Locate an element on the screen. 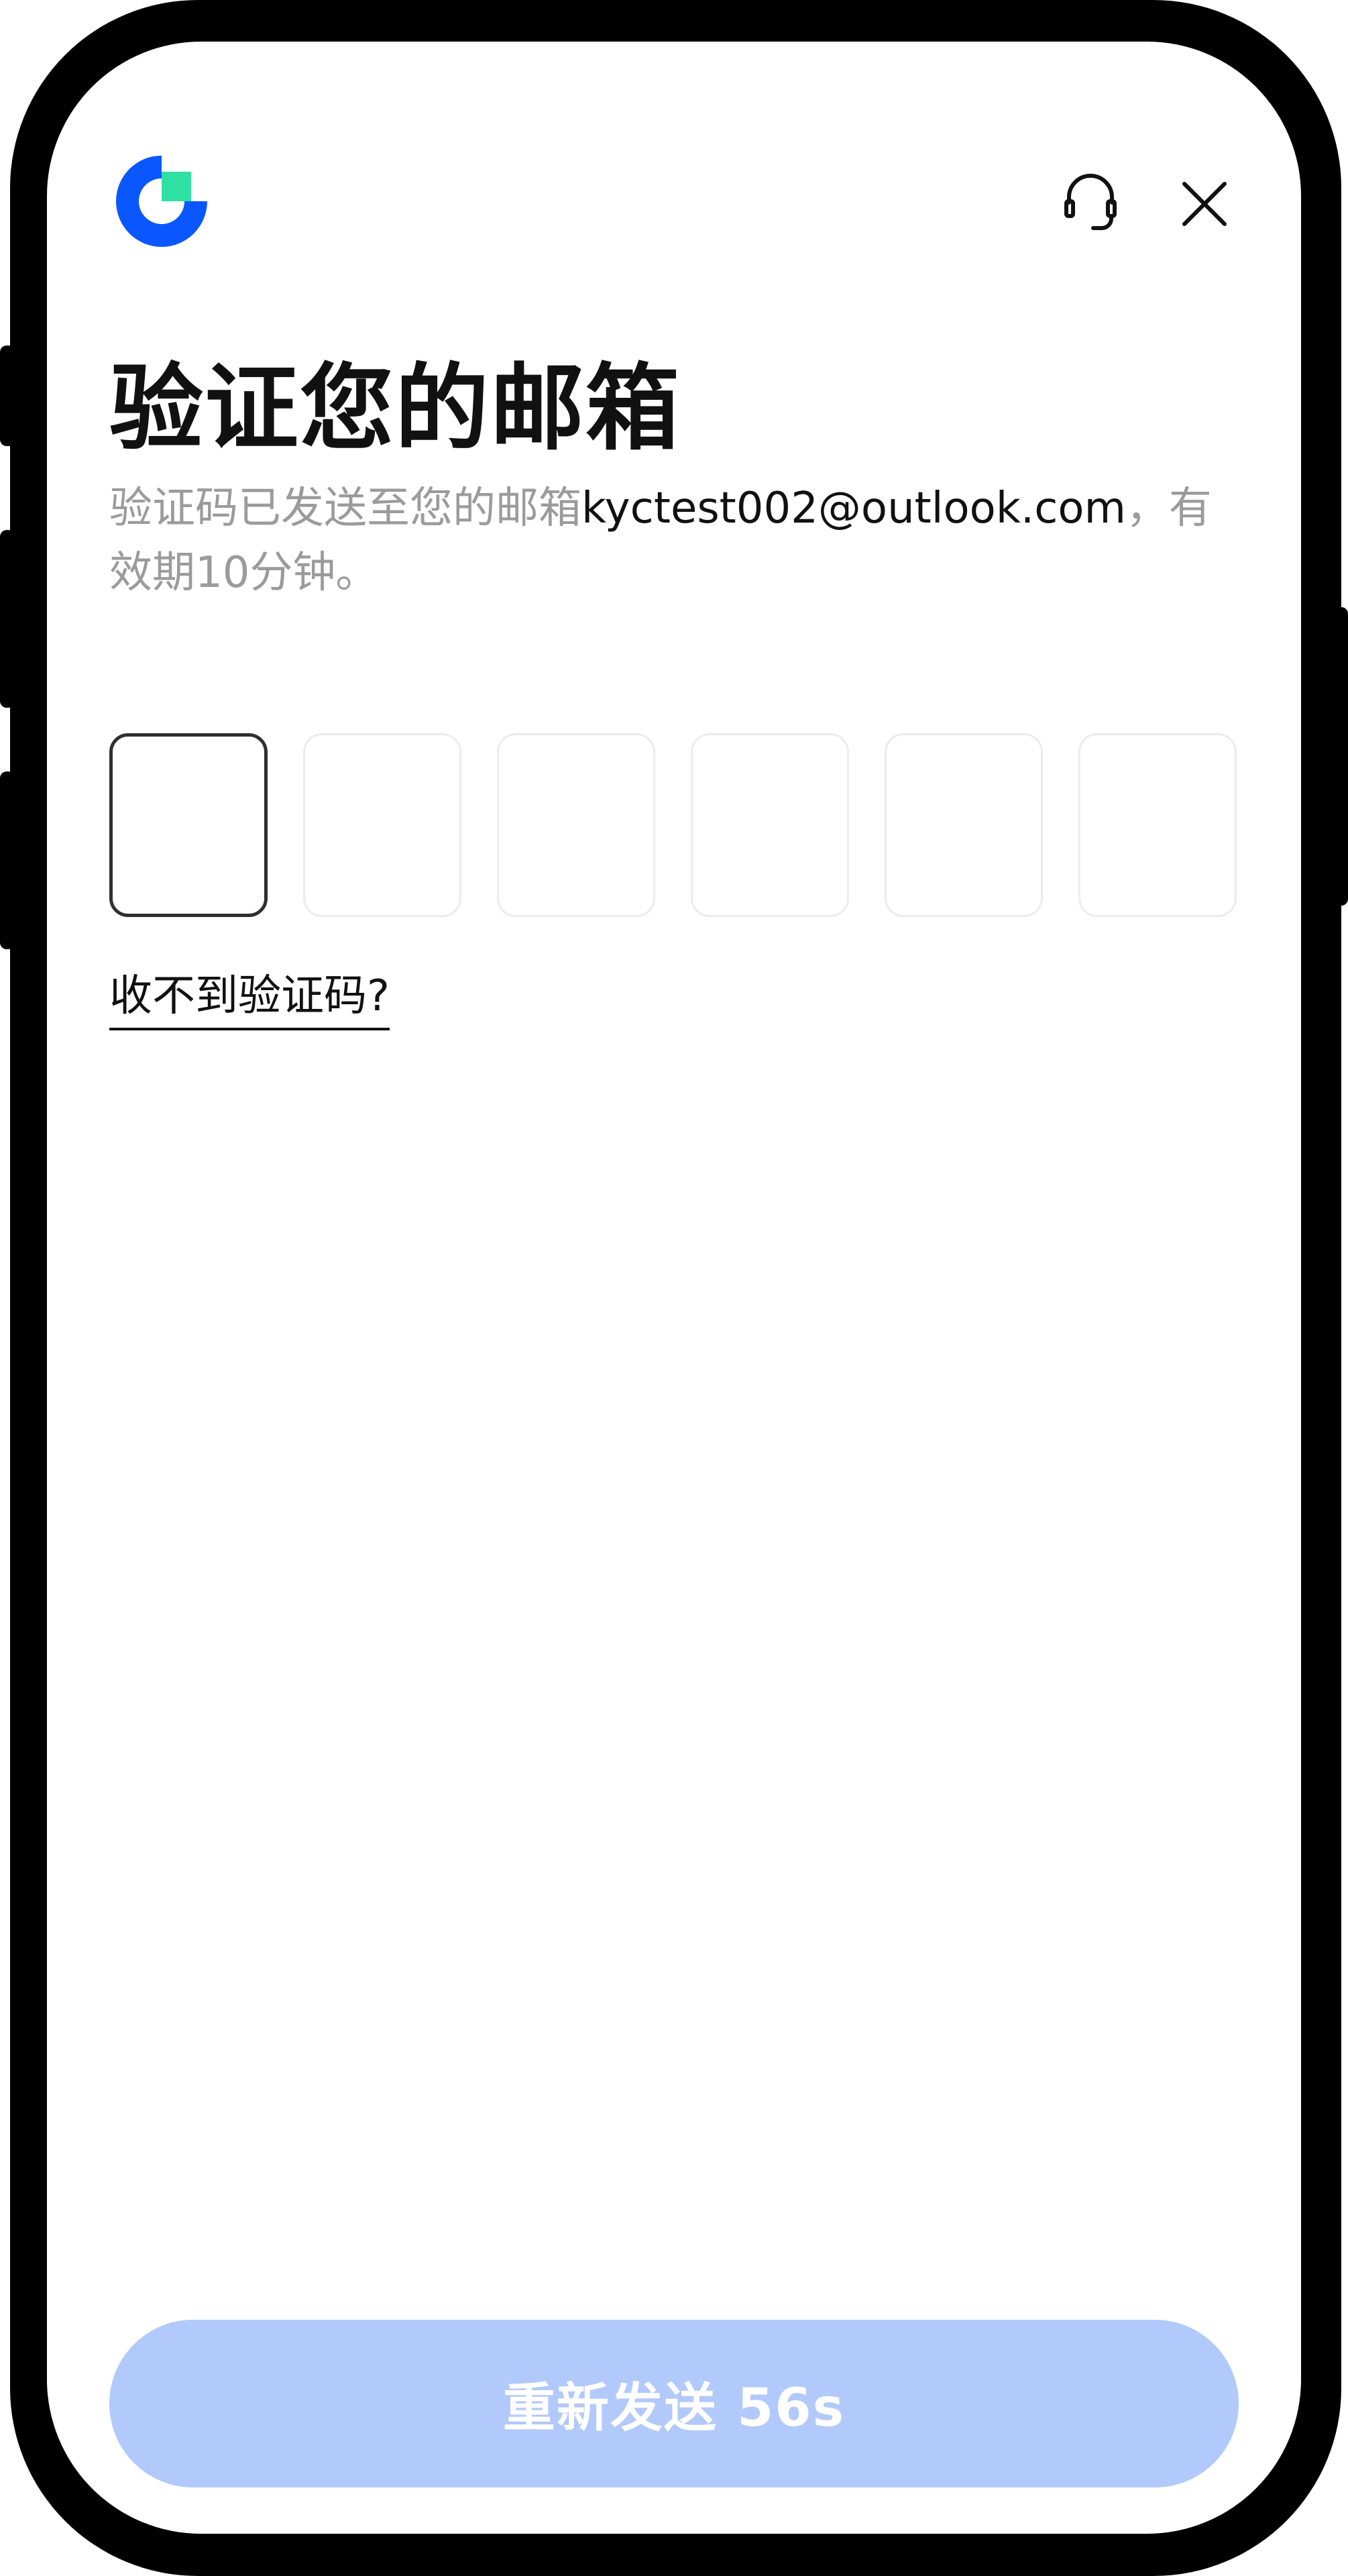 The image size is (1348, 2576). headset-icon is located at coordinates (1090, 202).